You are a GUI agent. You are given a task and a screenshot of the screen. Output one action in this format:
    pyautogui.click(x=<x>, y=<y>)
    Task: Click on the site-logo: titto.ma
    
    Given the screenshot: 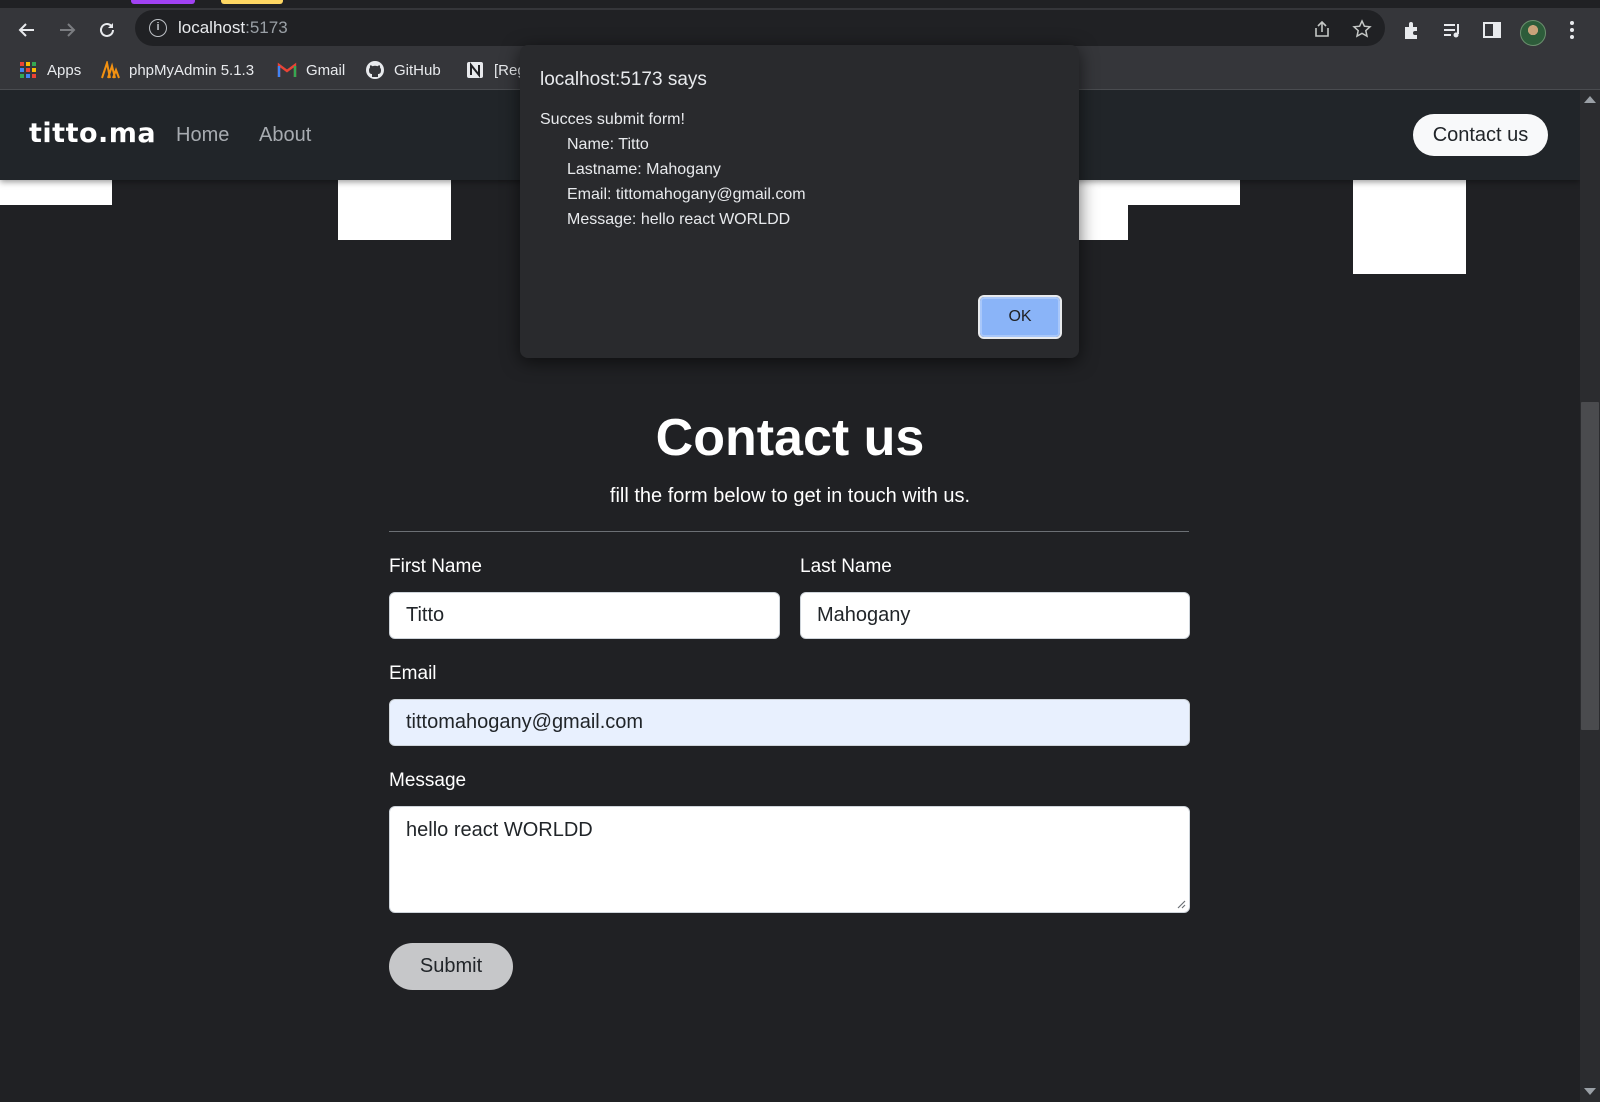 What is the action you would take?
    pyautogui.click(x=92, y=133)
    